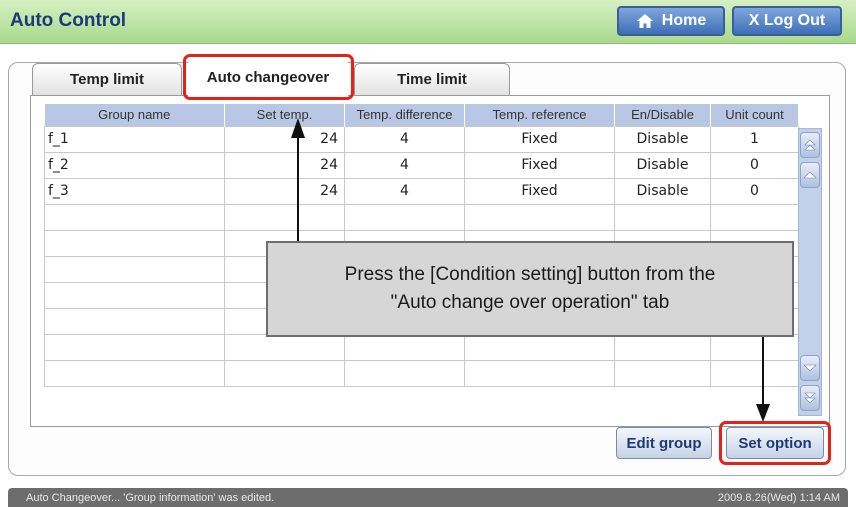  What do you see at coordinates (754, 115) in the screenshot?
I see `column-header: Unit count` at bounding box center [754, 115].